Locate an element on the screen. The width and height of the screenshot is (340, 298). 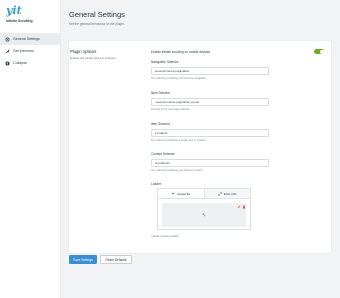
loader-label: Loader is located at coordinates (156, 184).